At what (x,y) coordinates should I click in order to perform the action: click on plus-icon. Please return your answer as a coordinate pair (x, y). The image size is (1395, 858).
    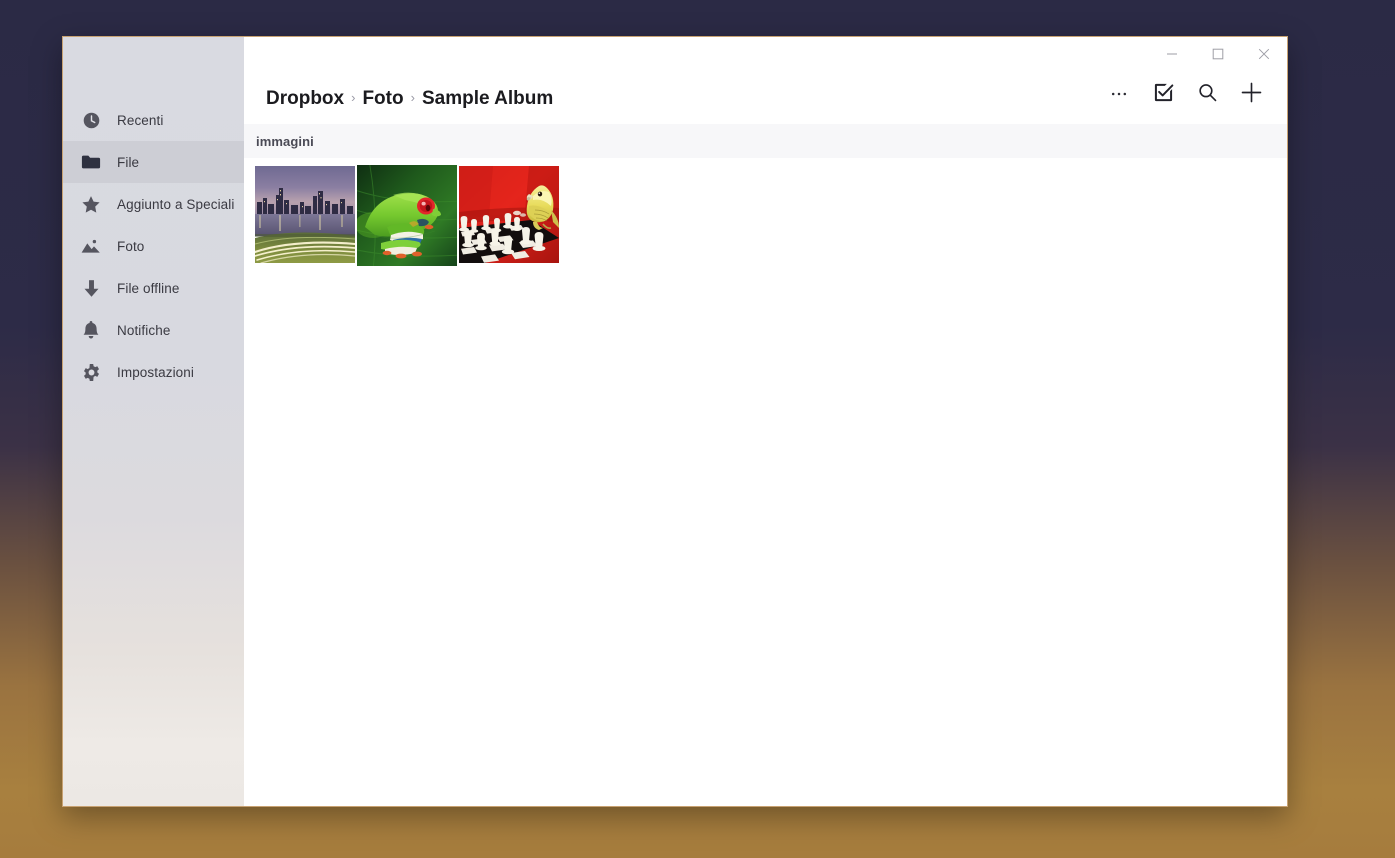
    Looking at the image, I should click on (1251, 92).